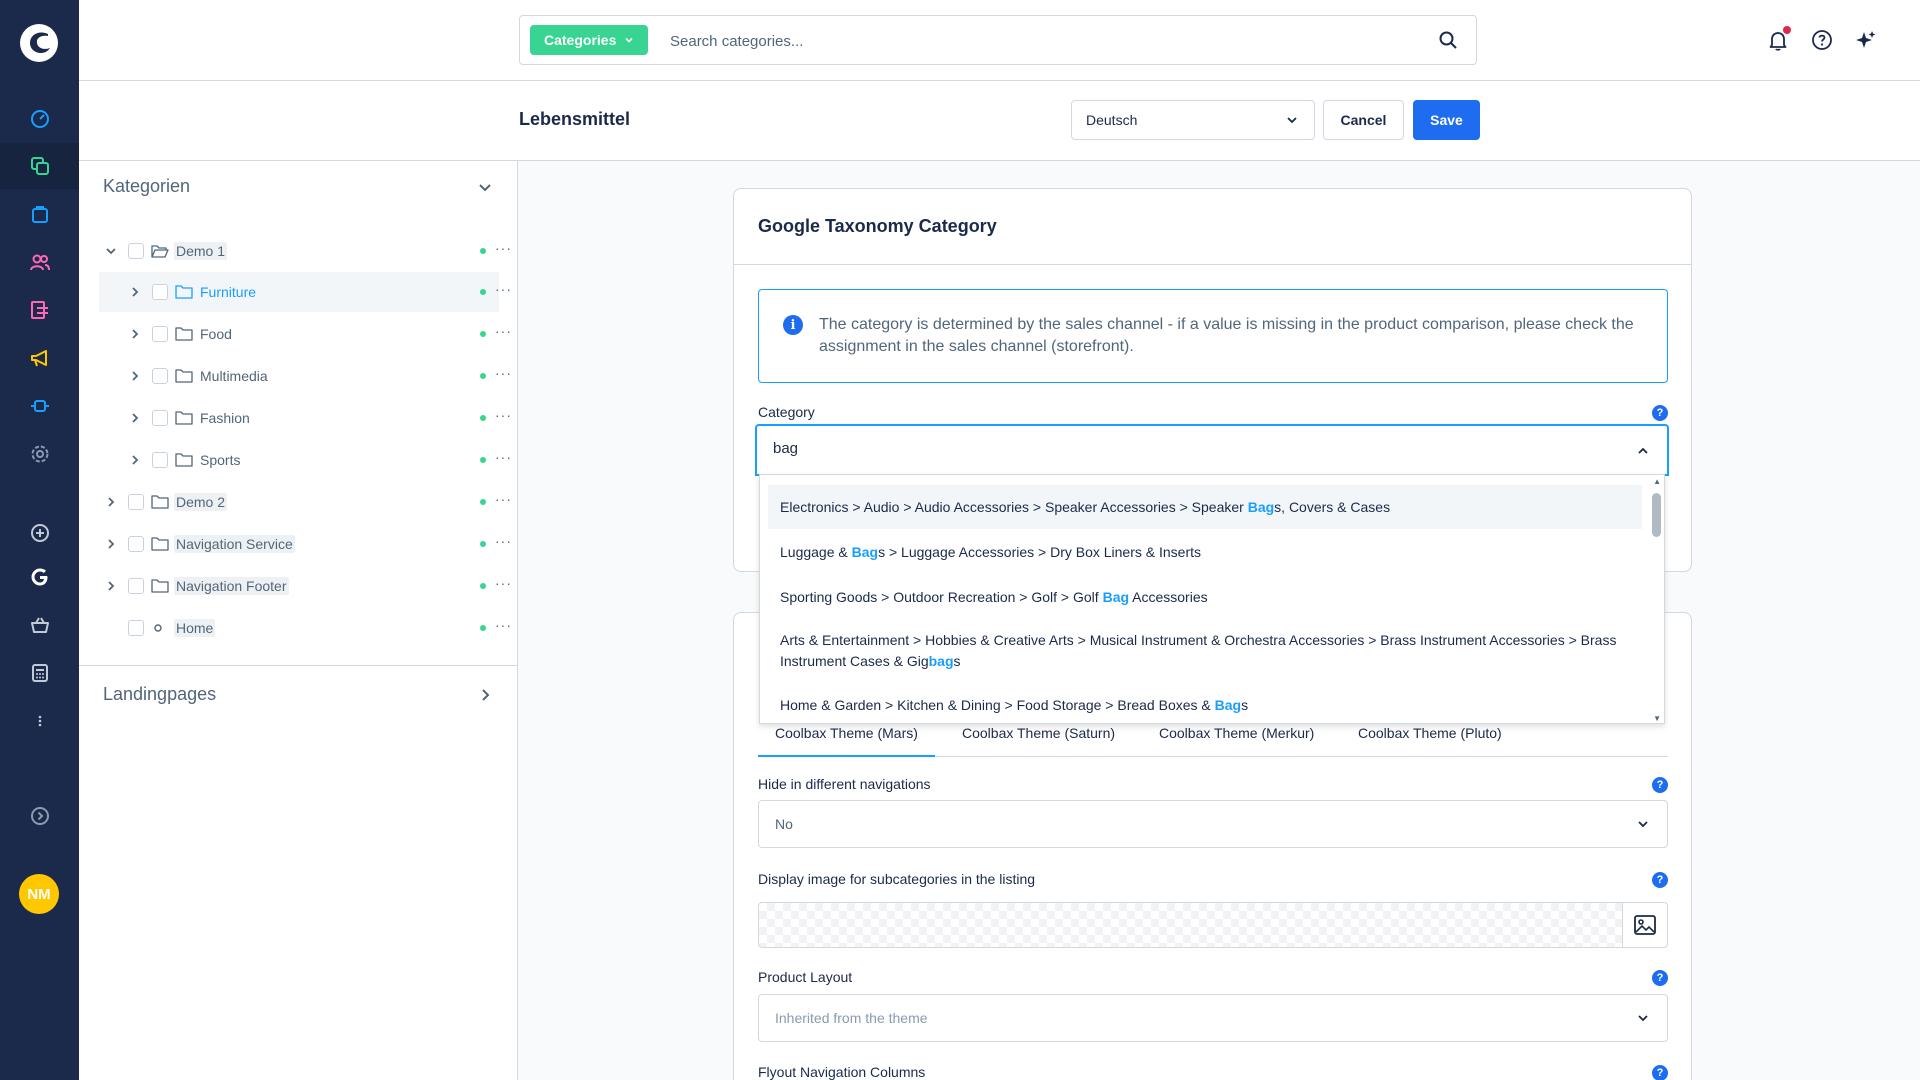 Image resolution: width=1920 pixels, height=1080 pixels. I want to click on tree-item-label: Furniture, so click(228, 292).